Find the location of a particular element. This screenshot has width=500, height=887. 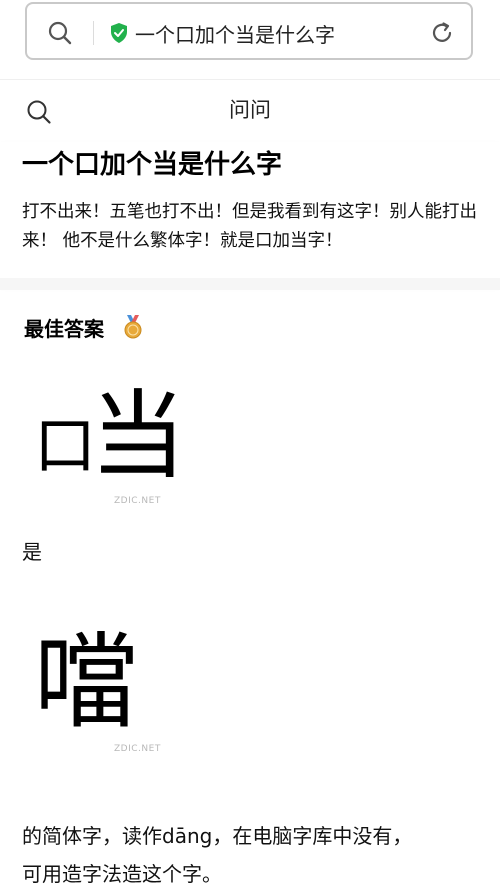

site-header: 问问 is located at coordinates (250, 111).